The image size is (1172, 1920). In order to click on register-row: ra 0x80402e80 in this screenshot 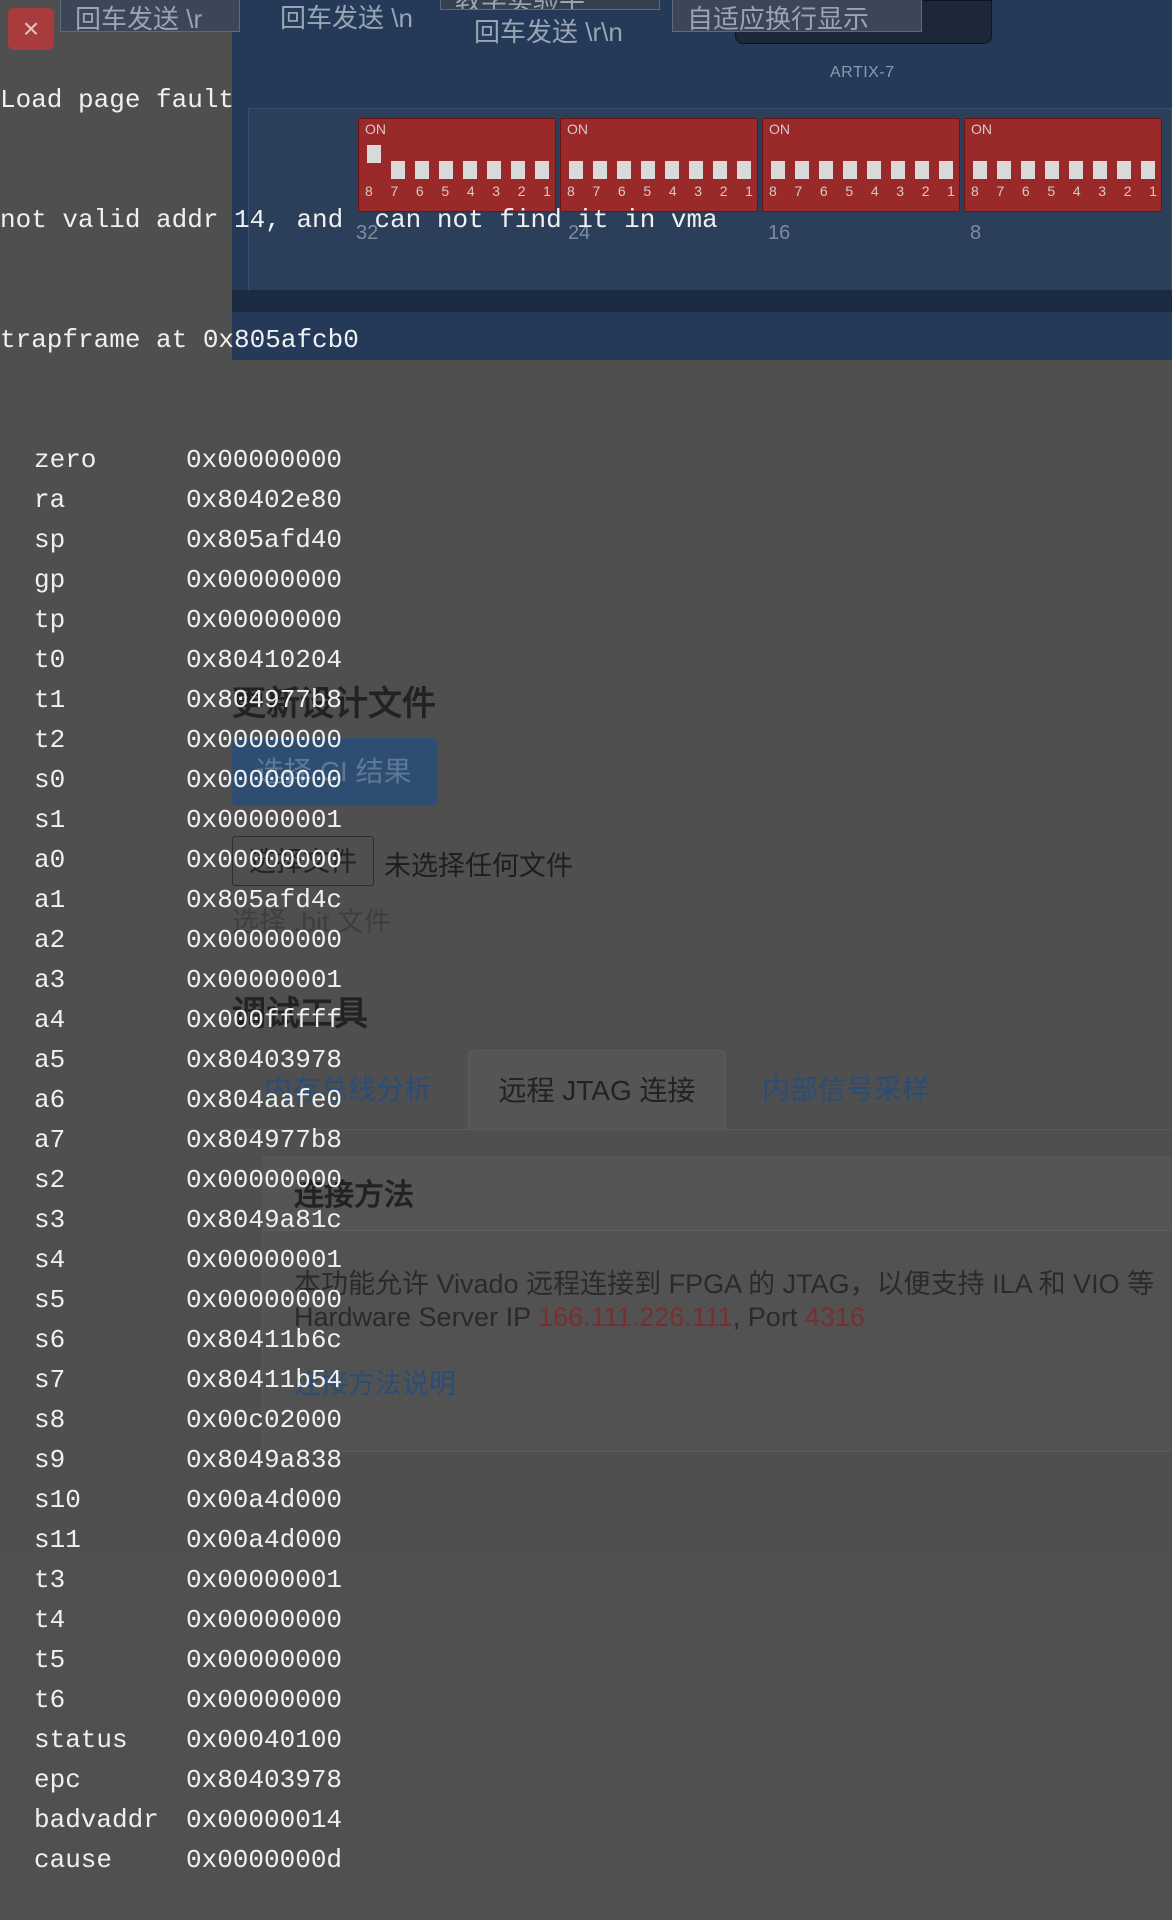, I will do `click(359, 500)`.